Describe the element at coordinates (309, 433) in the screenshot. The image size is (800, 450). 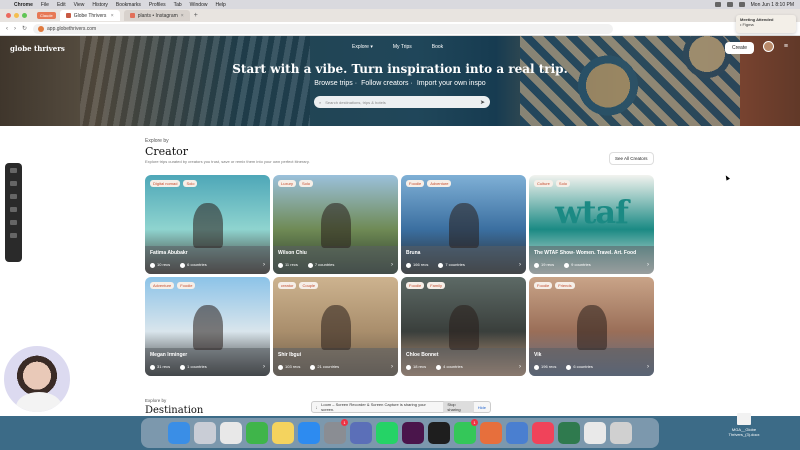
I see `app-store-icon` at that location.